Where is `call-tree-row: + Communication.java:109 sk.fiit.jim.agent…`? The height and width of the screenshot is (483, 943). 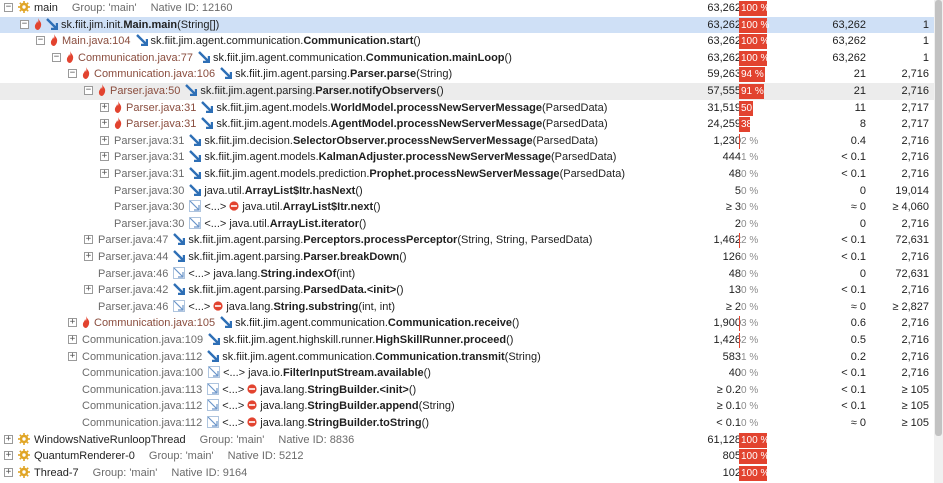
call-tree-row: + Communication.java:109 sk.fiit.jim.agent… is located at coordinates (471, 340).